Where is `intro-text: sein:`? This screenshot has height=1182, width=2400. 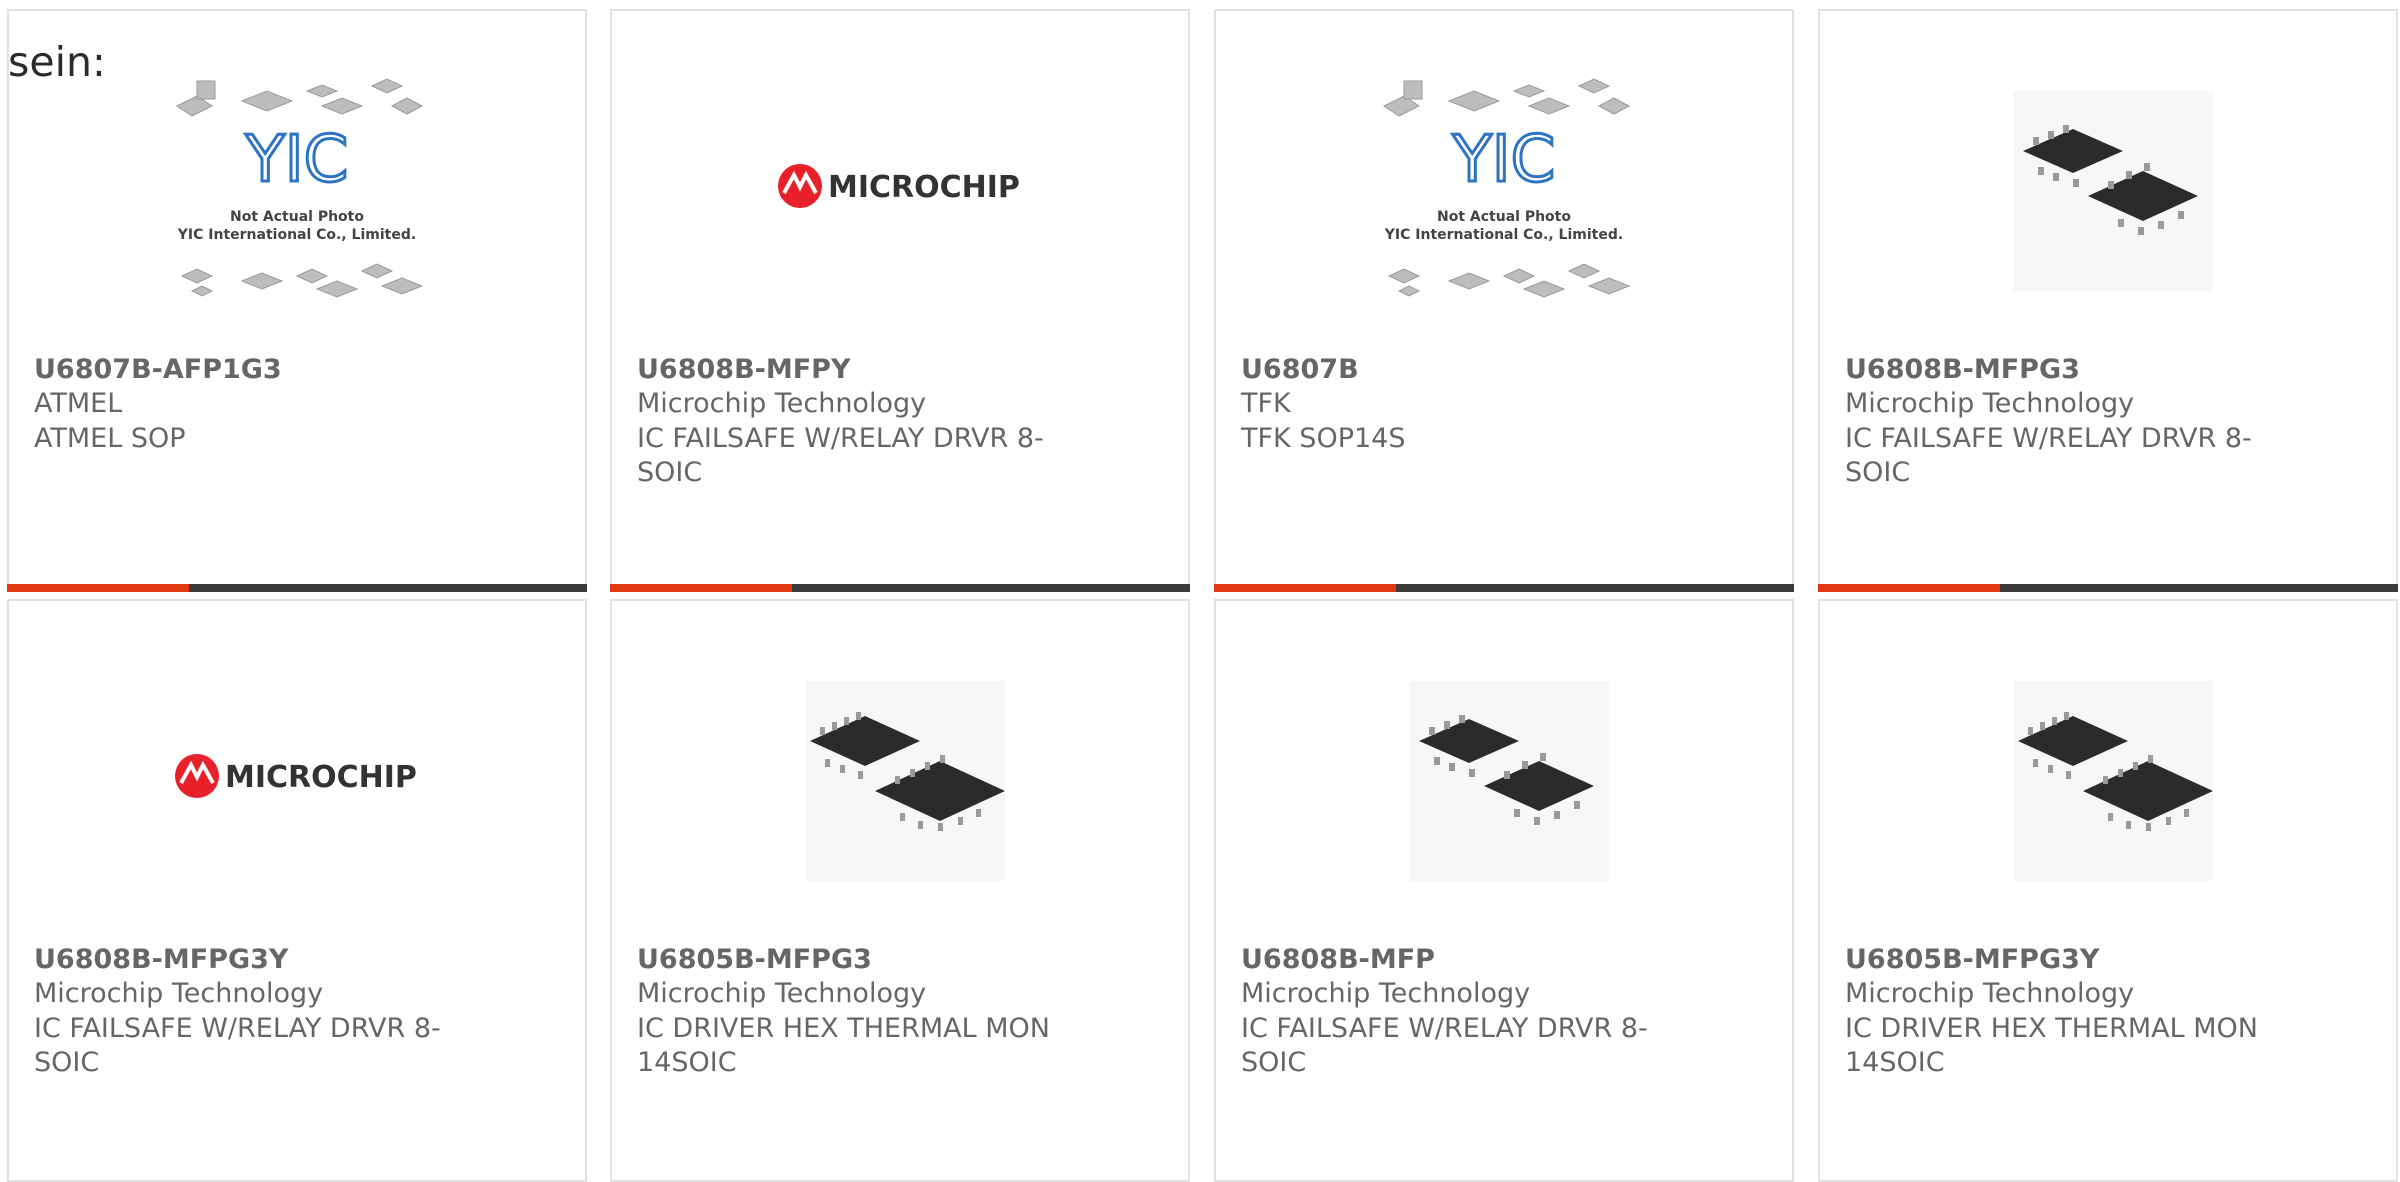 intro-text: sein: is located at coordinates (57, 62).